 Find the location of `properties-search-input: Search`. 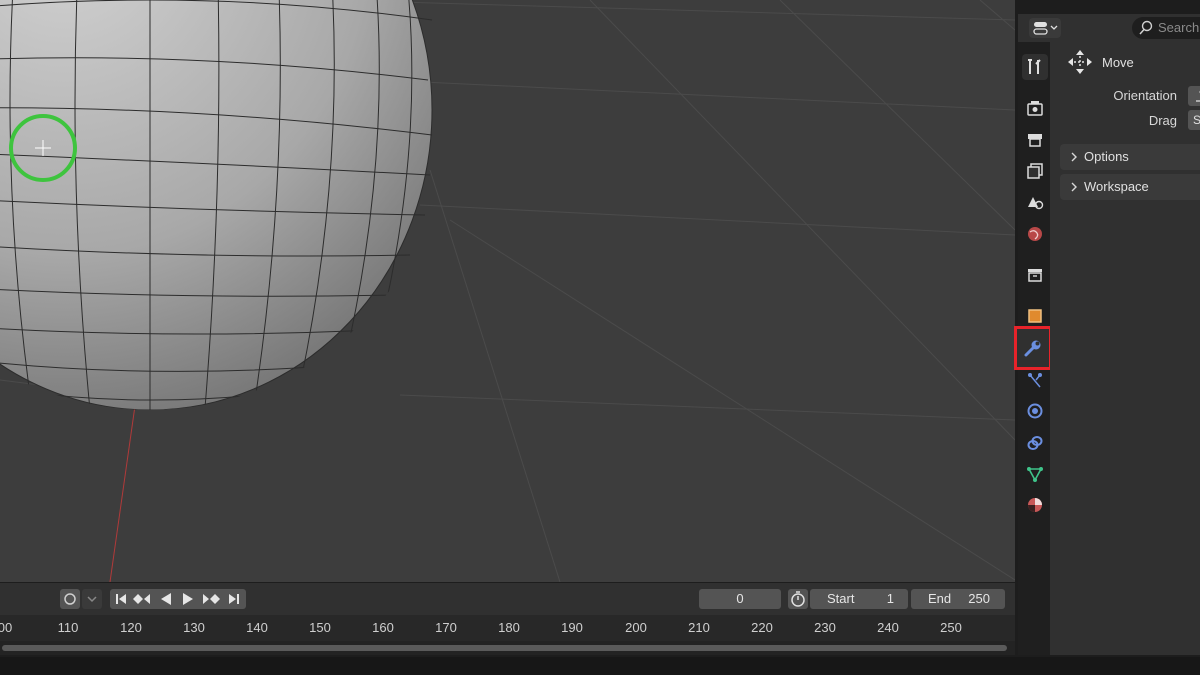

properties-search-input: Search is located at coordinates (1166, 28).